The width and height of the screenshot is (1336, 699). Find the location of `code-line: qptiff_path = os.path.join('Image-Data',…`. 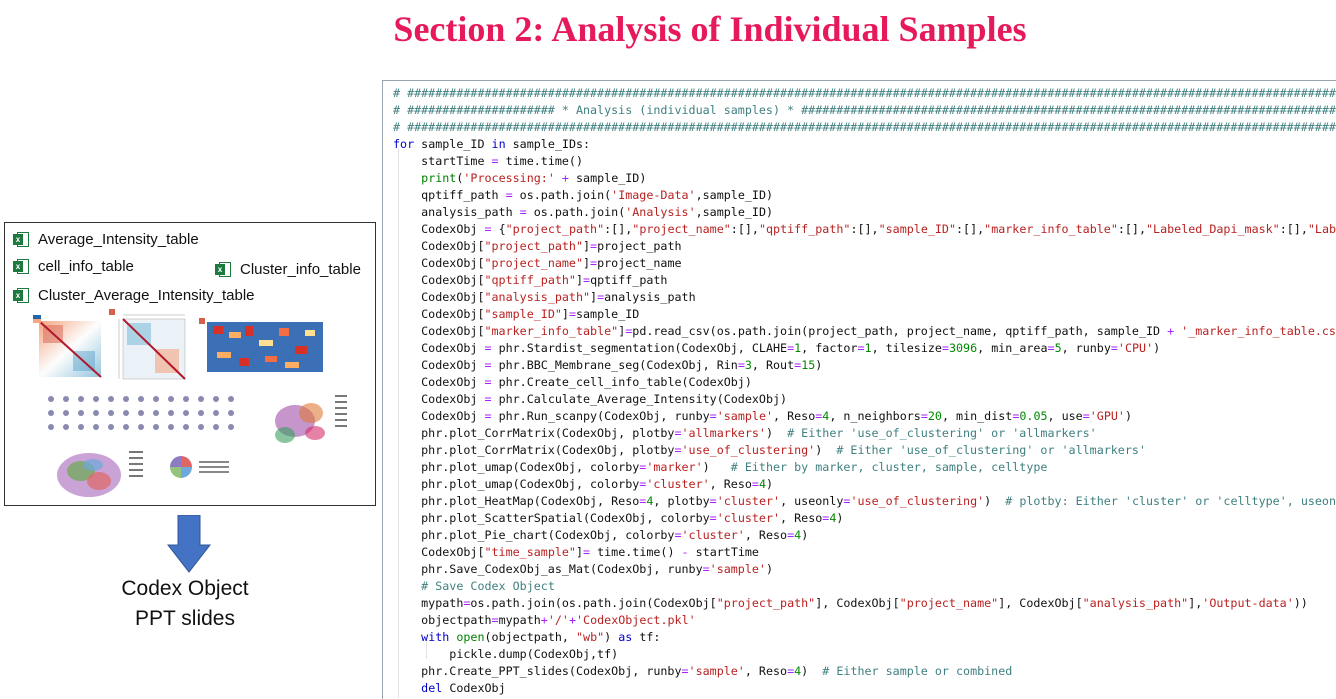

code-line: qptiff_path = os.path.join('Image-Data',… is located at coordinates (583, 195).